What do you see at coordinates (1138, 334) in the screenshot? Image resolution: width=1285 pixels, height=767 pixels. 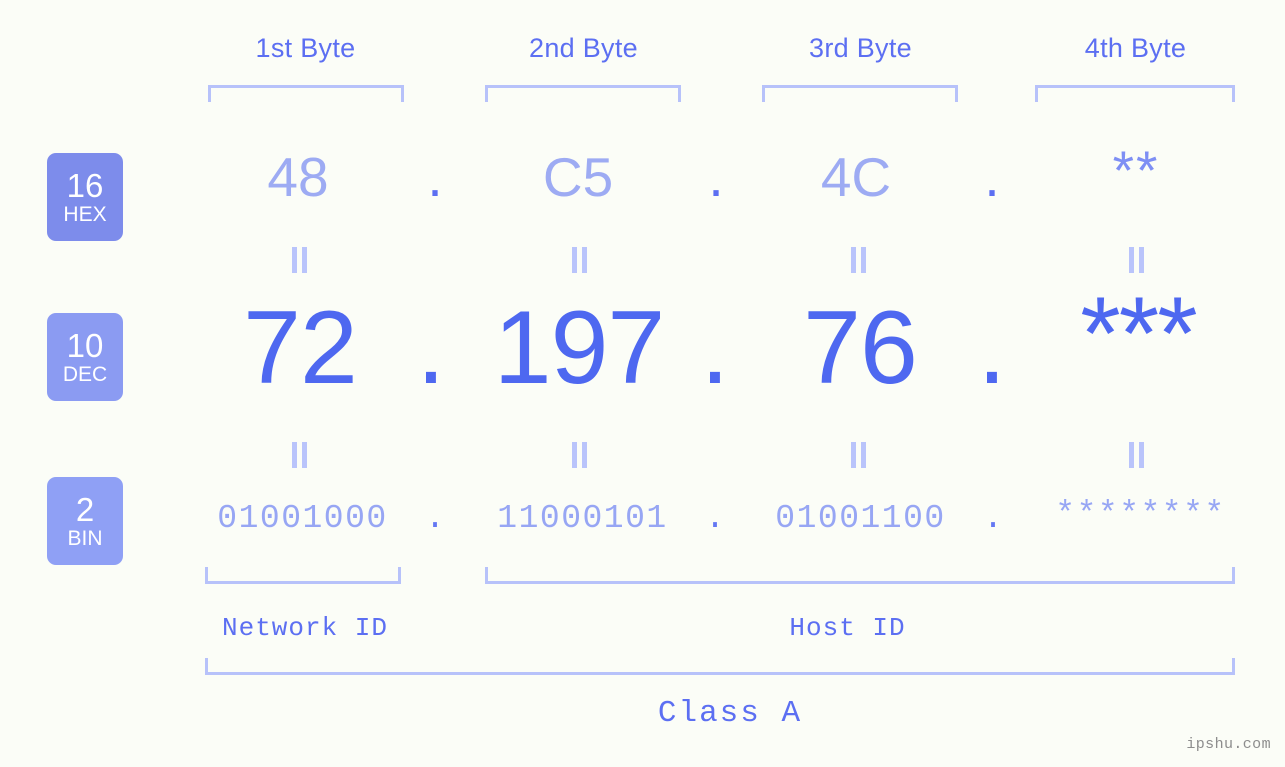 I see `dec-byte-4: ***` at bounding box center [1138, 334].